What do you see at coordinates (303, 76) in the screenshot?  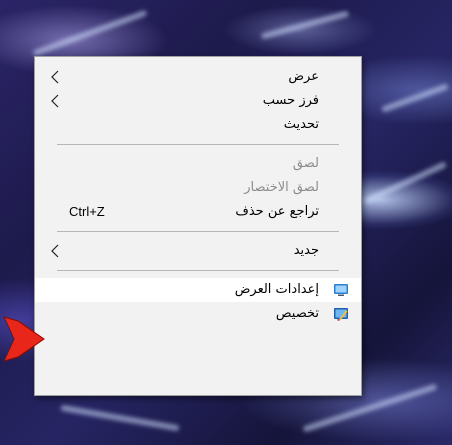 I see `menu-item-label: عرض` at bounding box center [303, 76].